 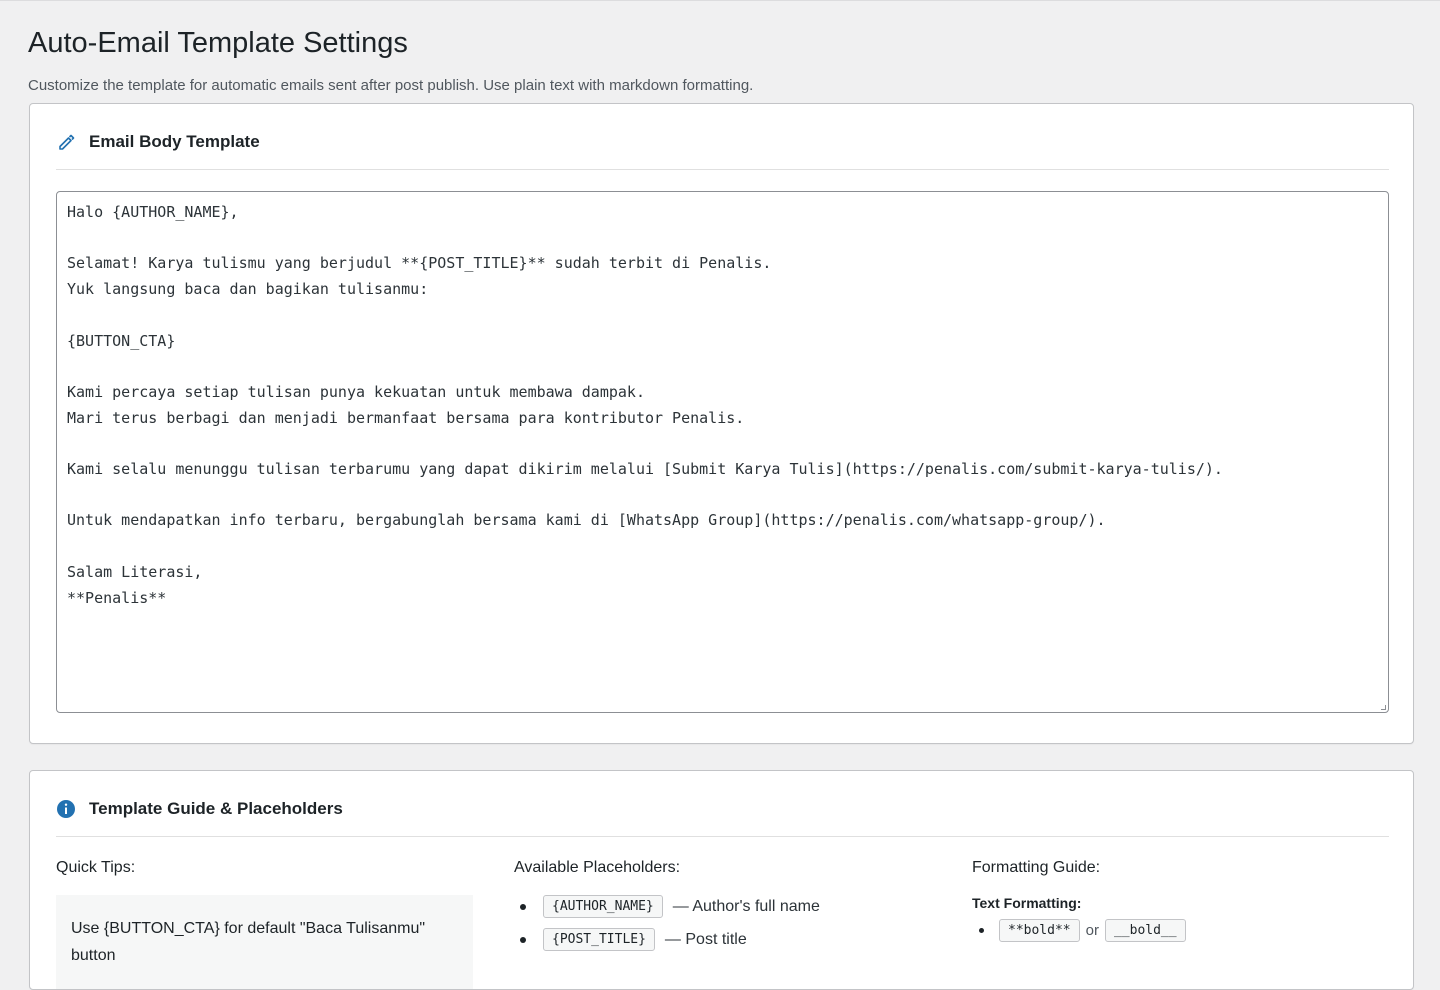 I want to click on list-item: {POST_TITLE} — Post title, so click(x=724, y=939).